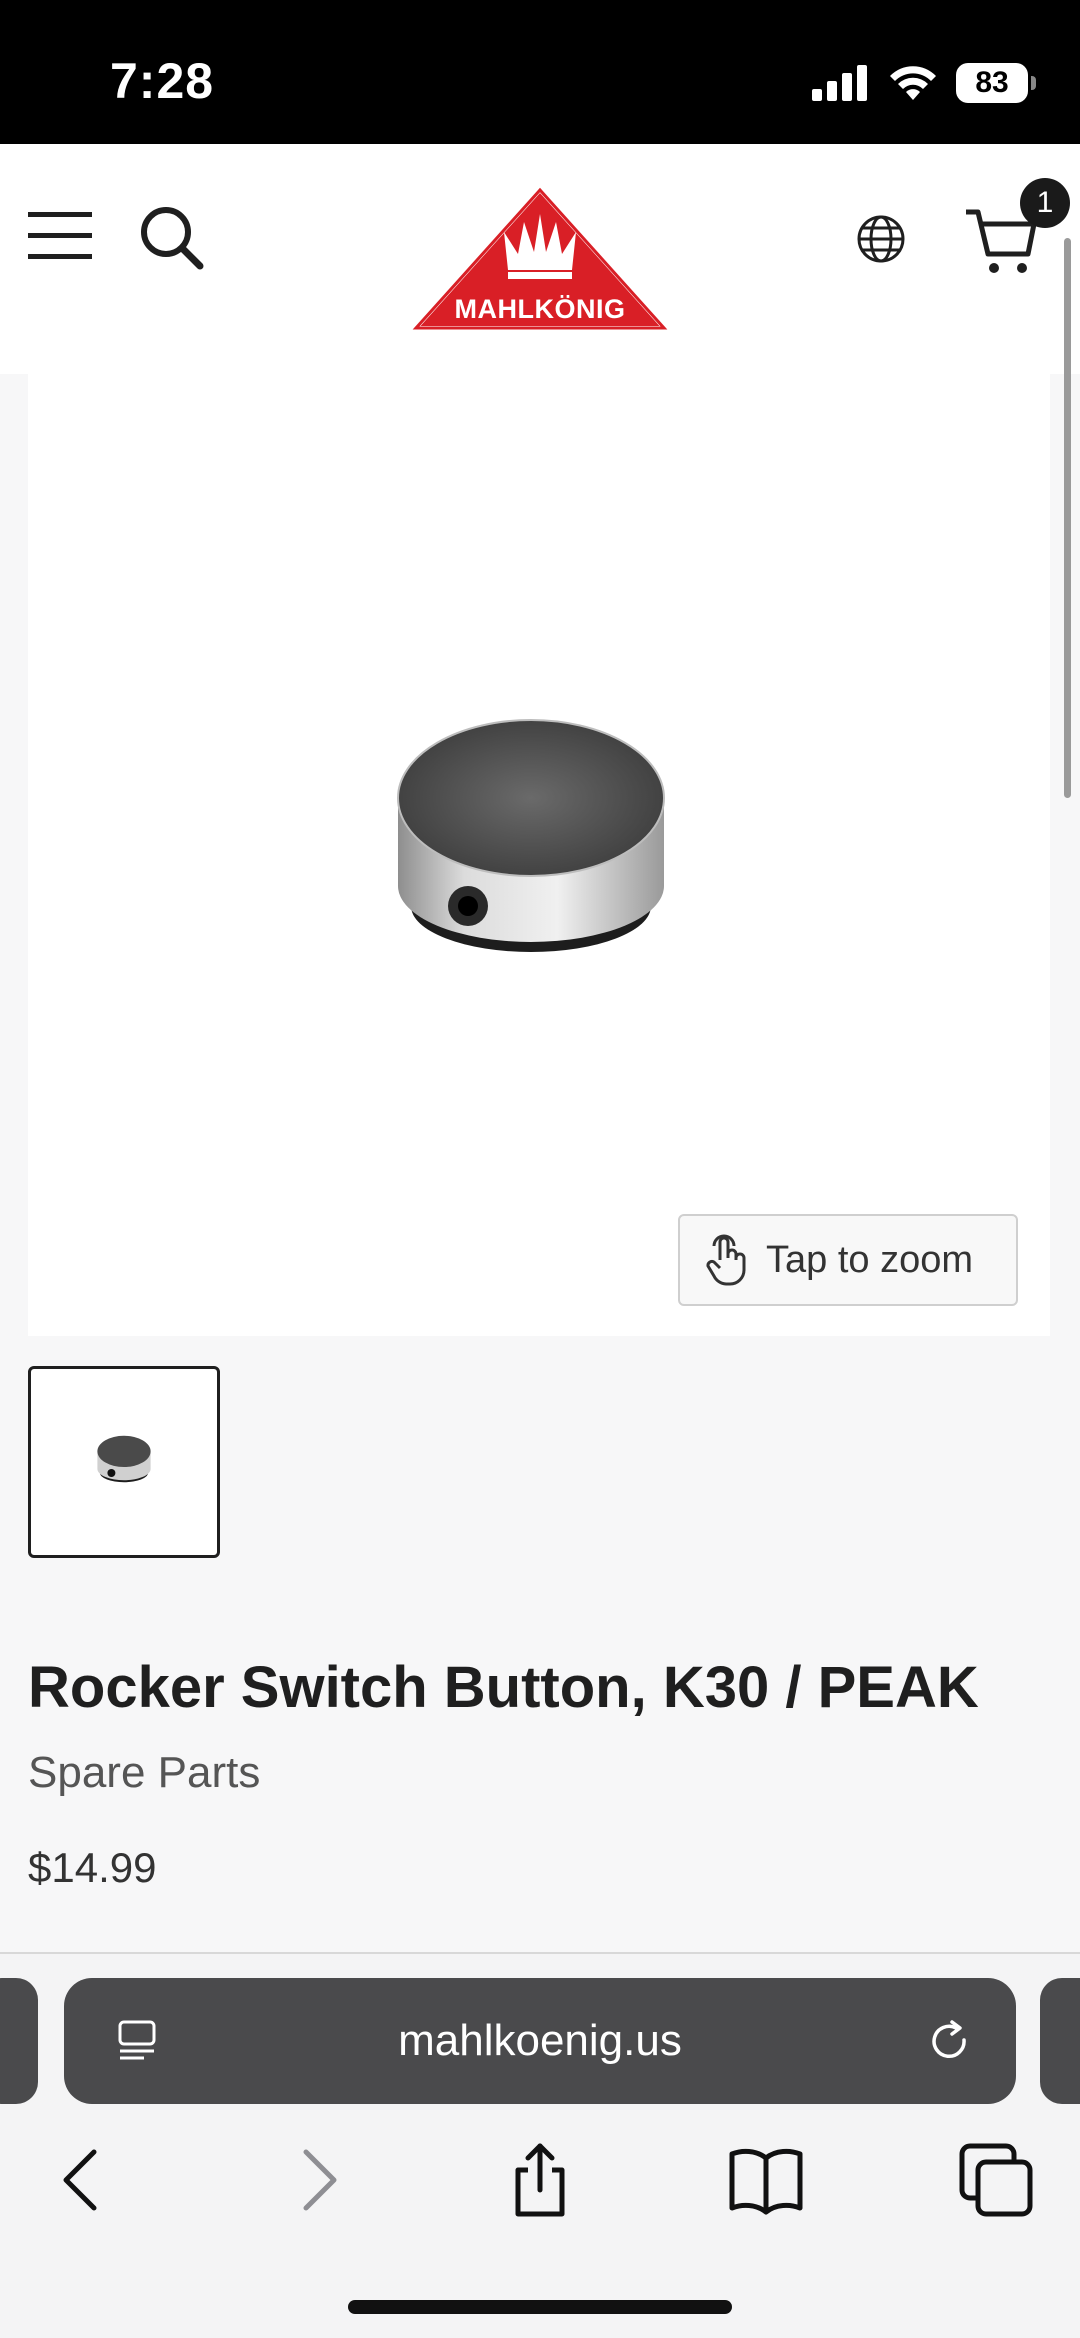 Image resolution: width=1080 pixels, height=2338 pixels. What do you see at coordinates (540, 72) in the screenshot?
I see `status-bar: 7:28 83` at bounding box center [540, 72].